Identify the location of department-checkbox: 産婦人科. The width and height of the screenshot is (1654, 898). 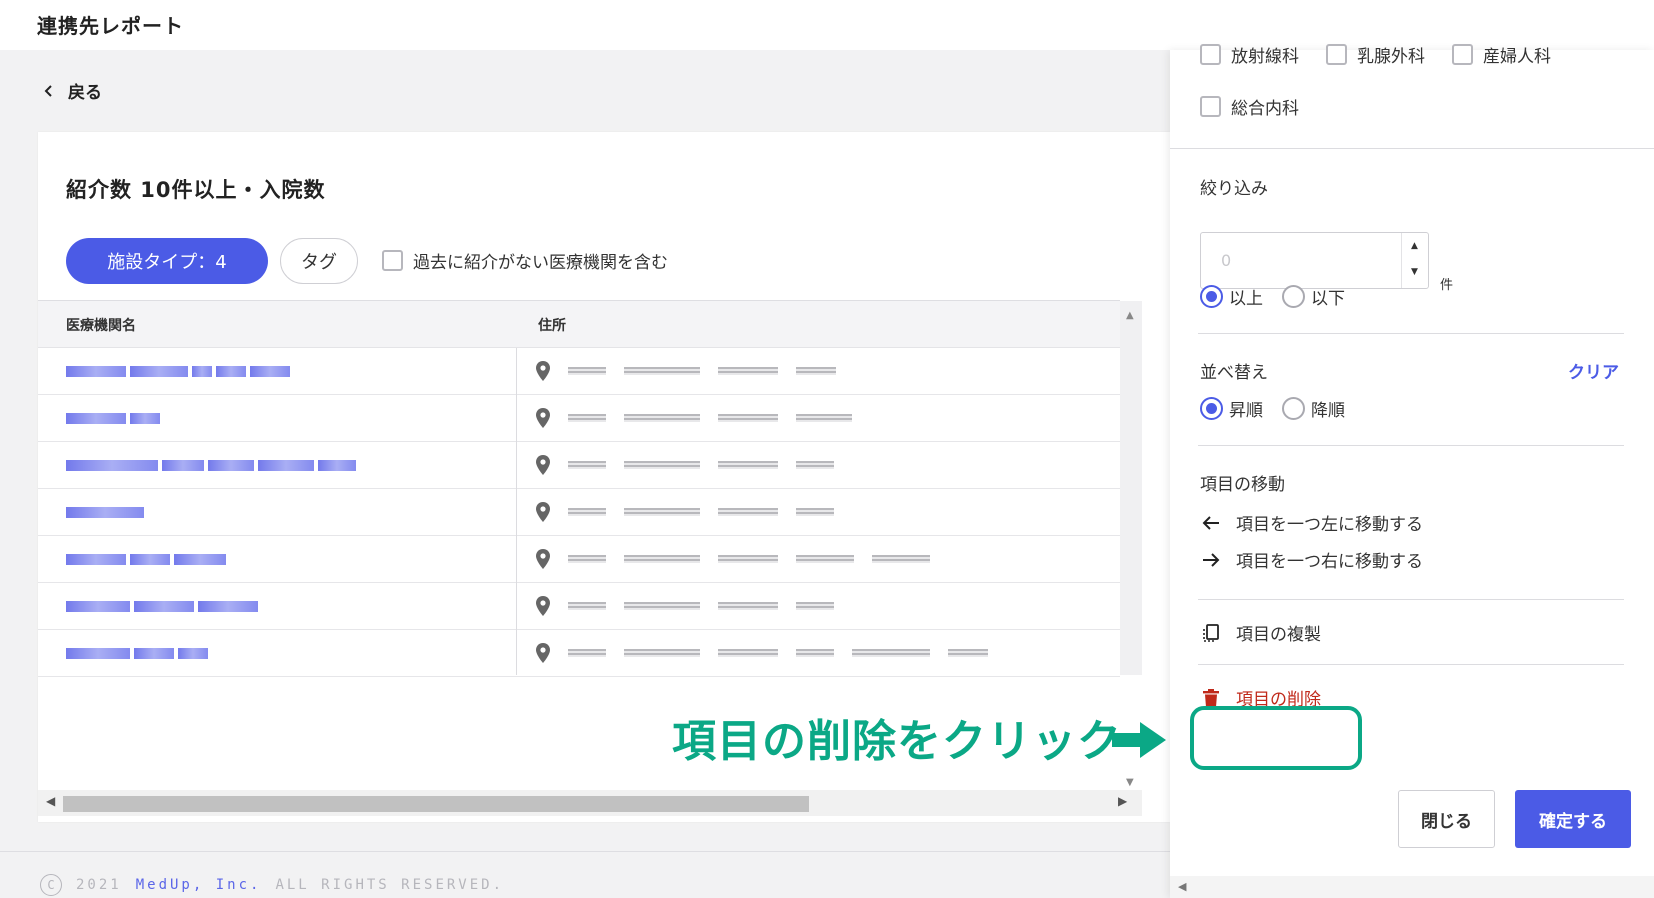
(1501, 54).